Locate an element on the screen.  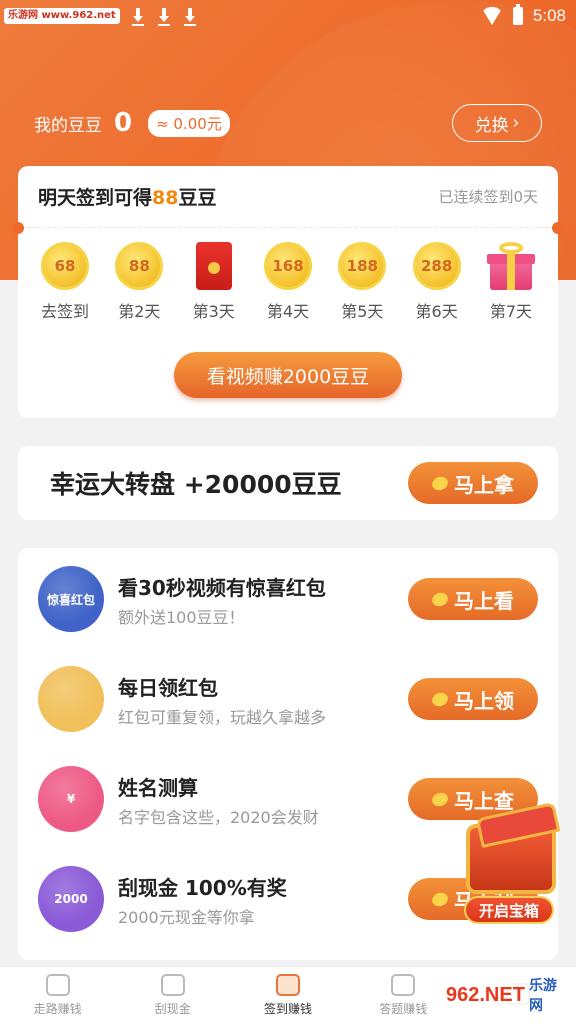
coin-icon: 68 is located at coordinates (65, 266).